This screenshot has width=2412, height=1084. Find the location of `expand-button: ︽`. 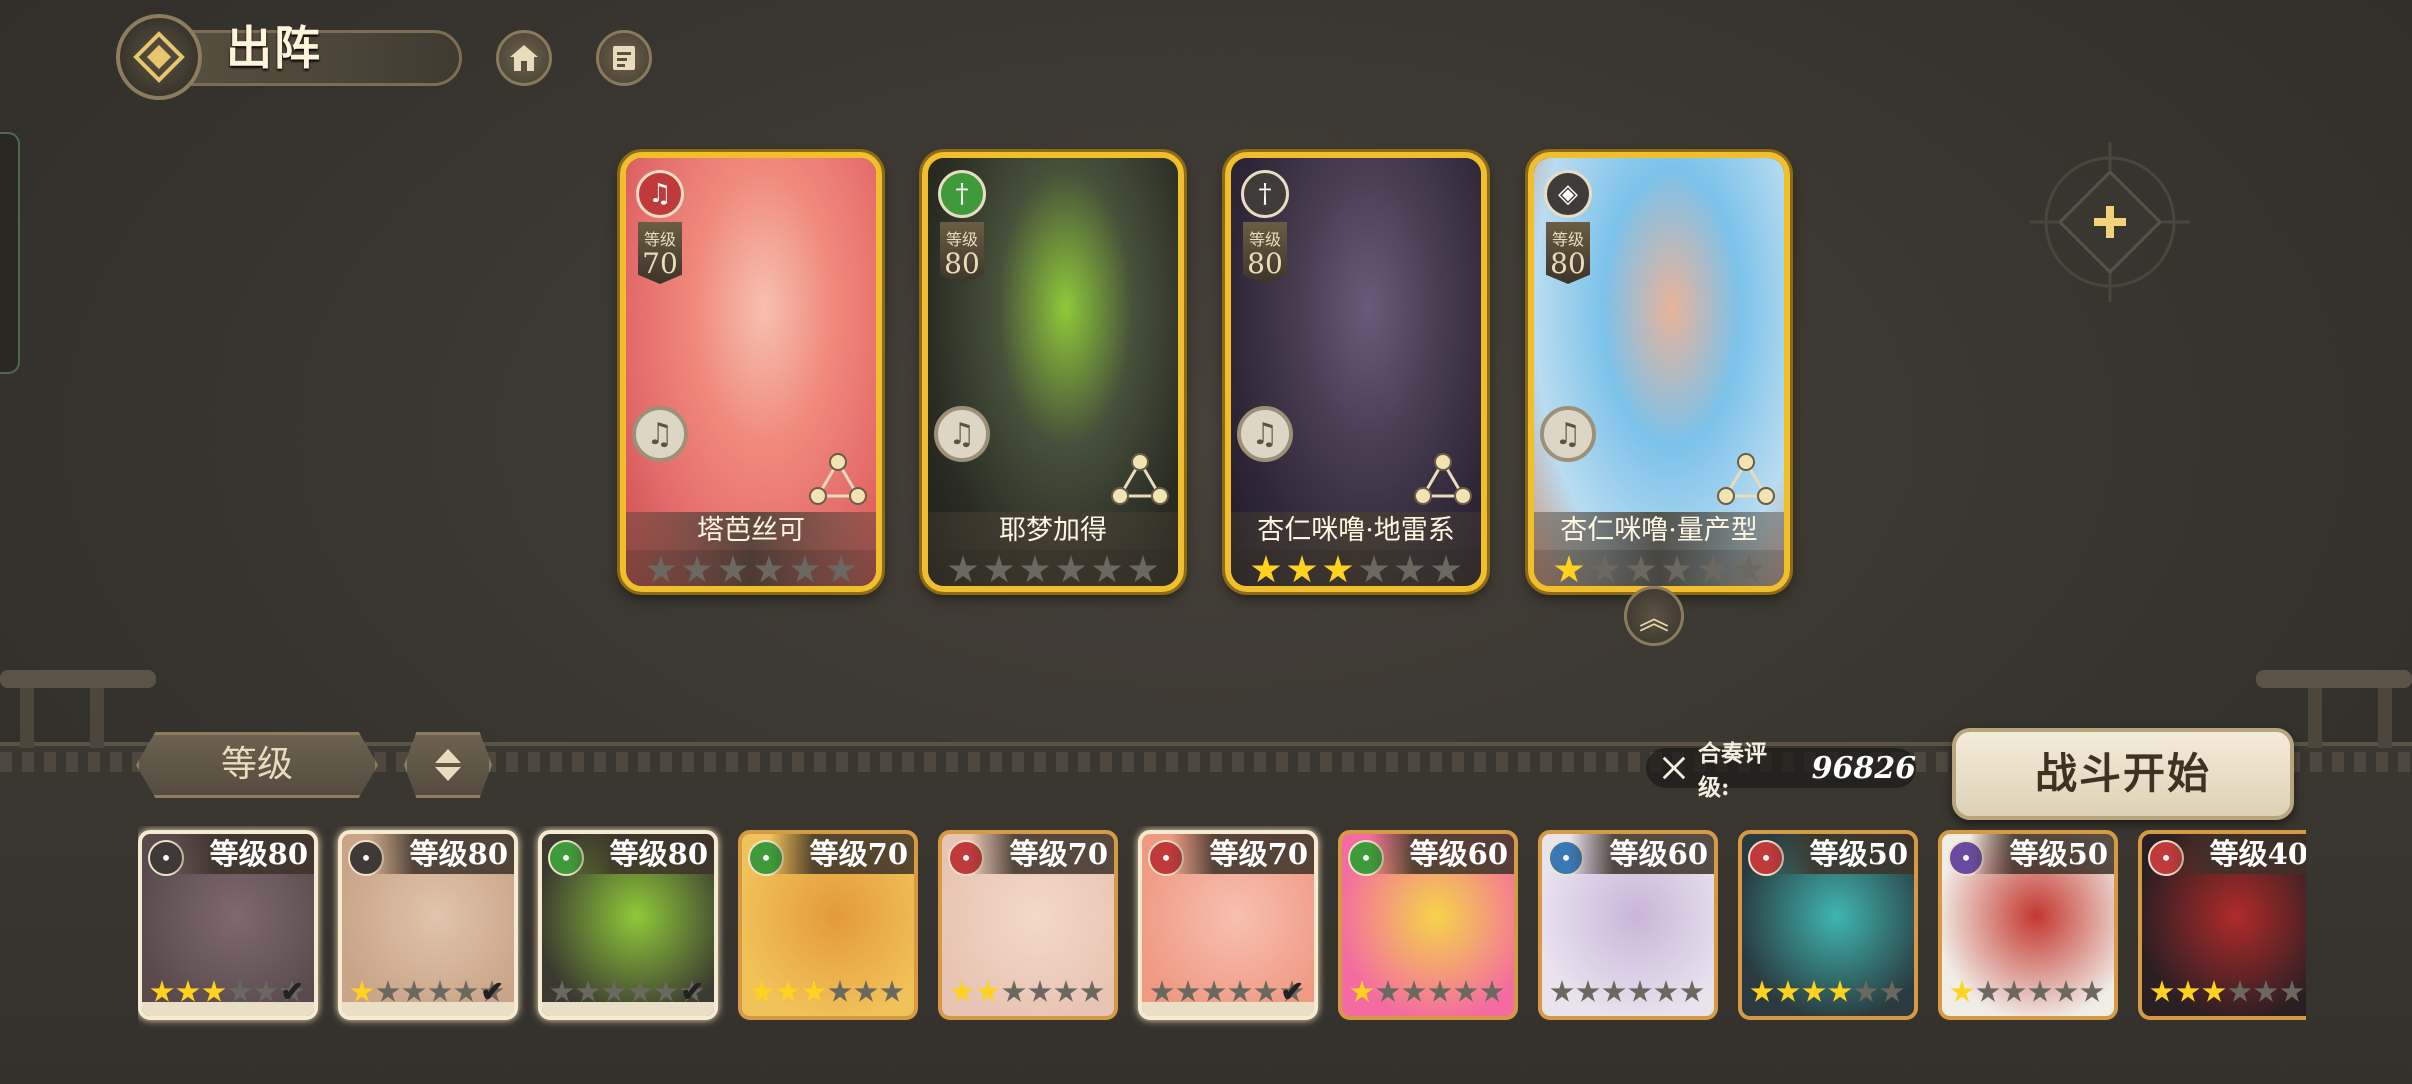

expand-button: ︽ is located at coordinates (1654, 616).